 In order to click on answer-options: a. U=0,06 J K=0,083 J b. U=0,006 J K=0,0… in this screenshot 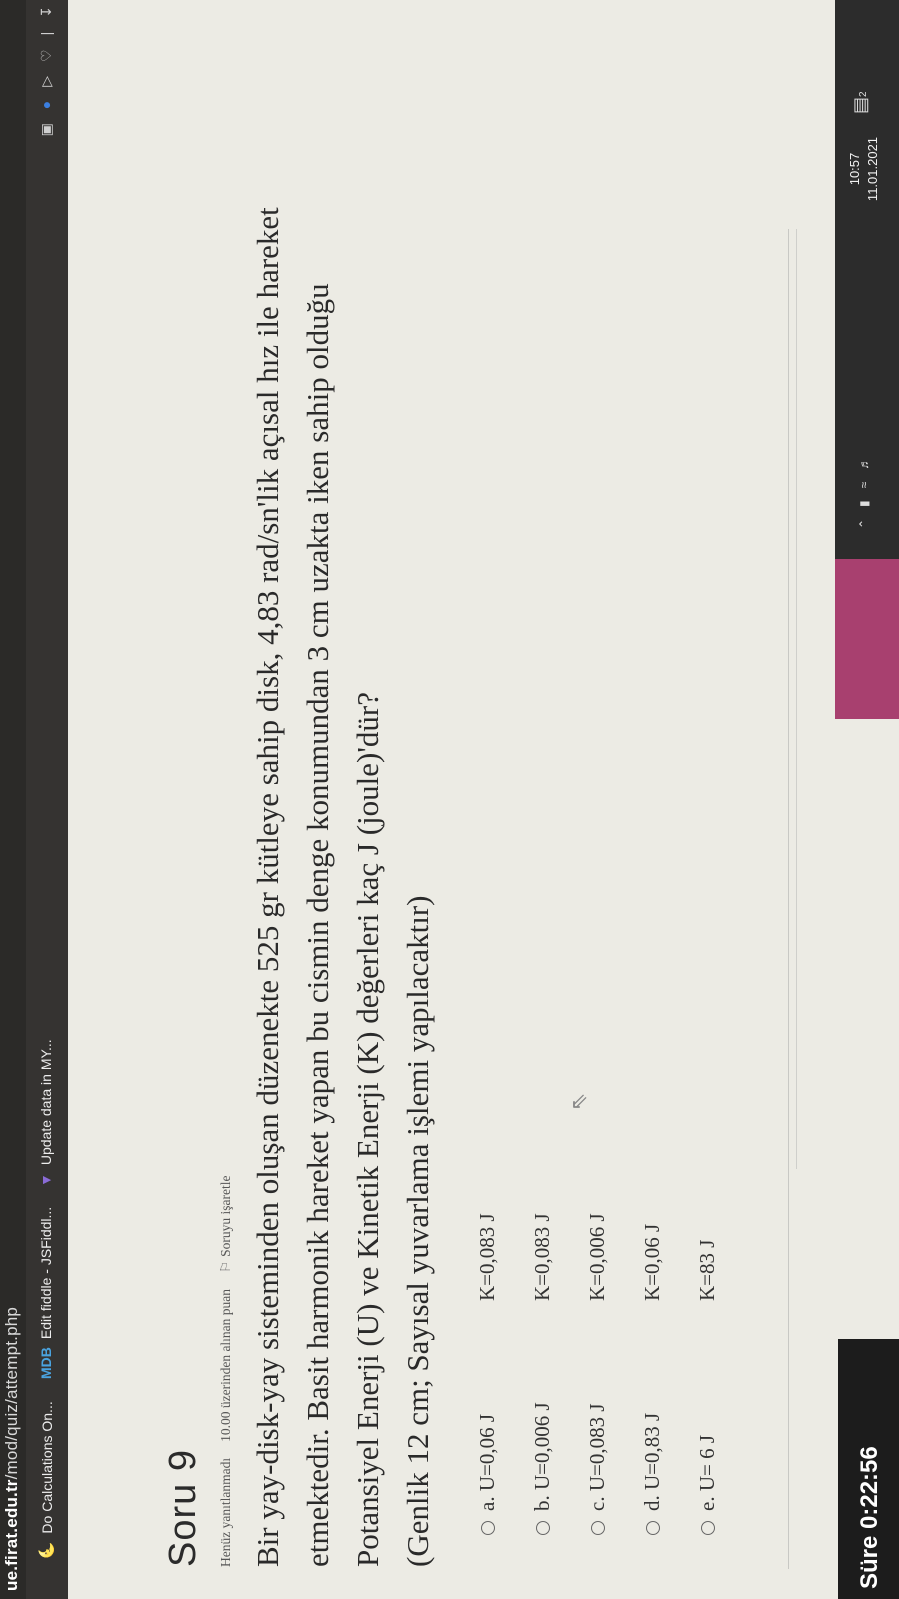, I will do `click(597, 1374)`.